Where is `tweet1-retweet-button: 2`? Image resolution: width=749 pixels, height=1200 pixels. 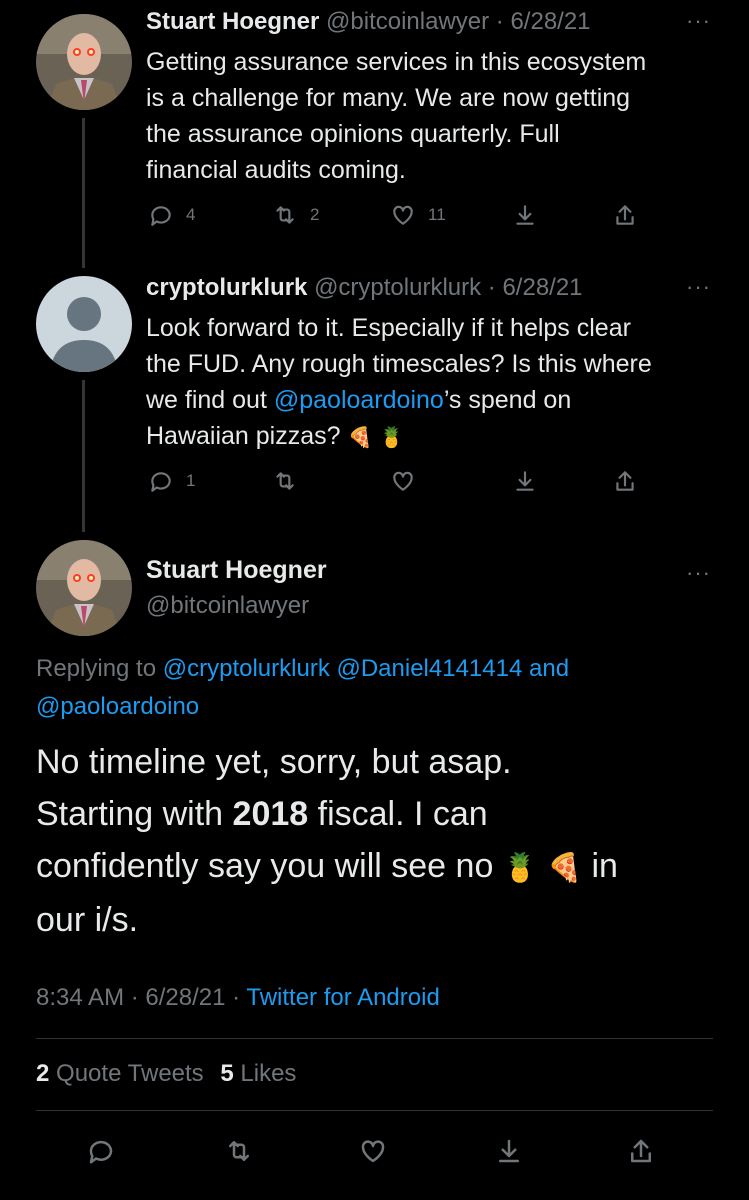 tweet1-retweet-button: 2 is located at coordinates (295, 215).